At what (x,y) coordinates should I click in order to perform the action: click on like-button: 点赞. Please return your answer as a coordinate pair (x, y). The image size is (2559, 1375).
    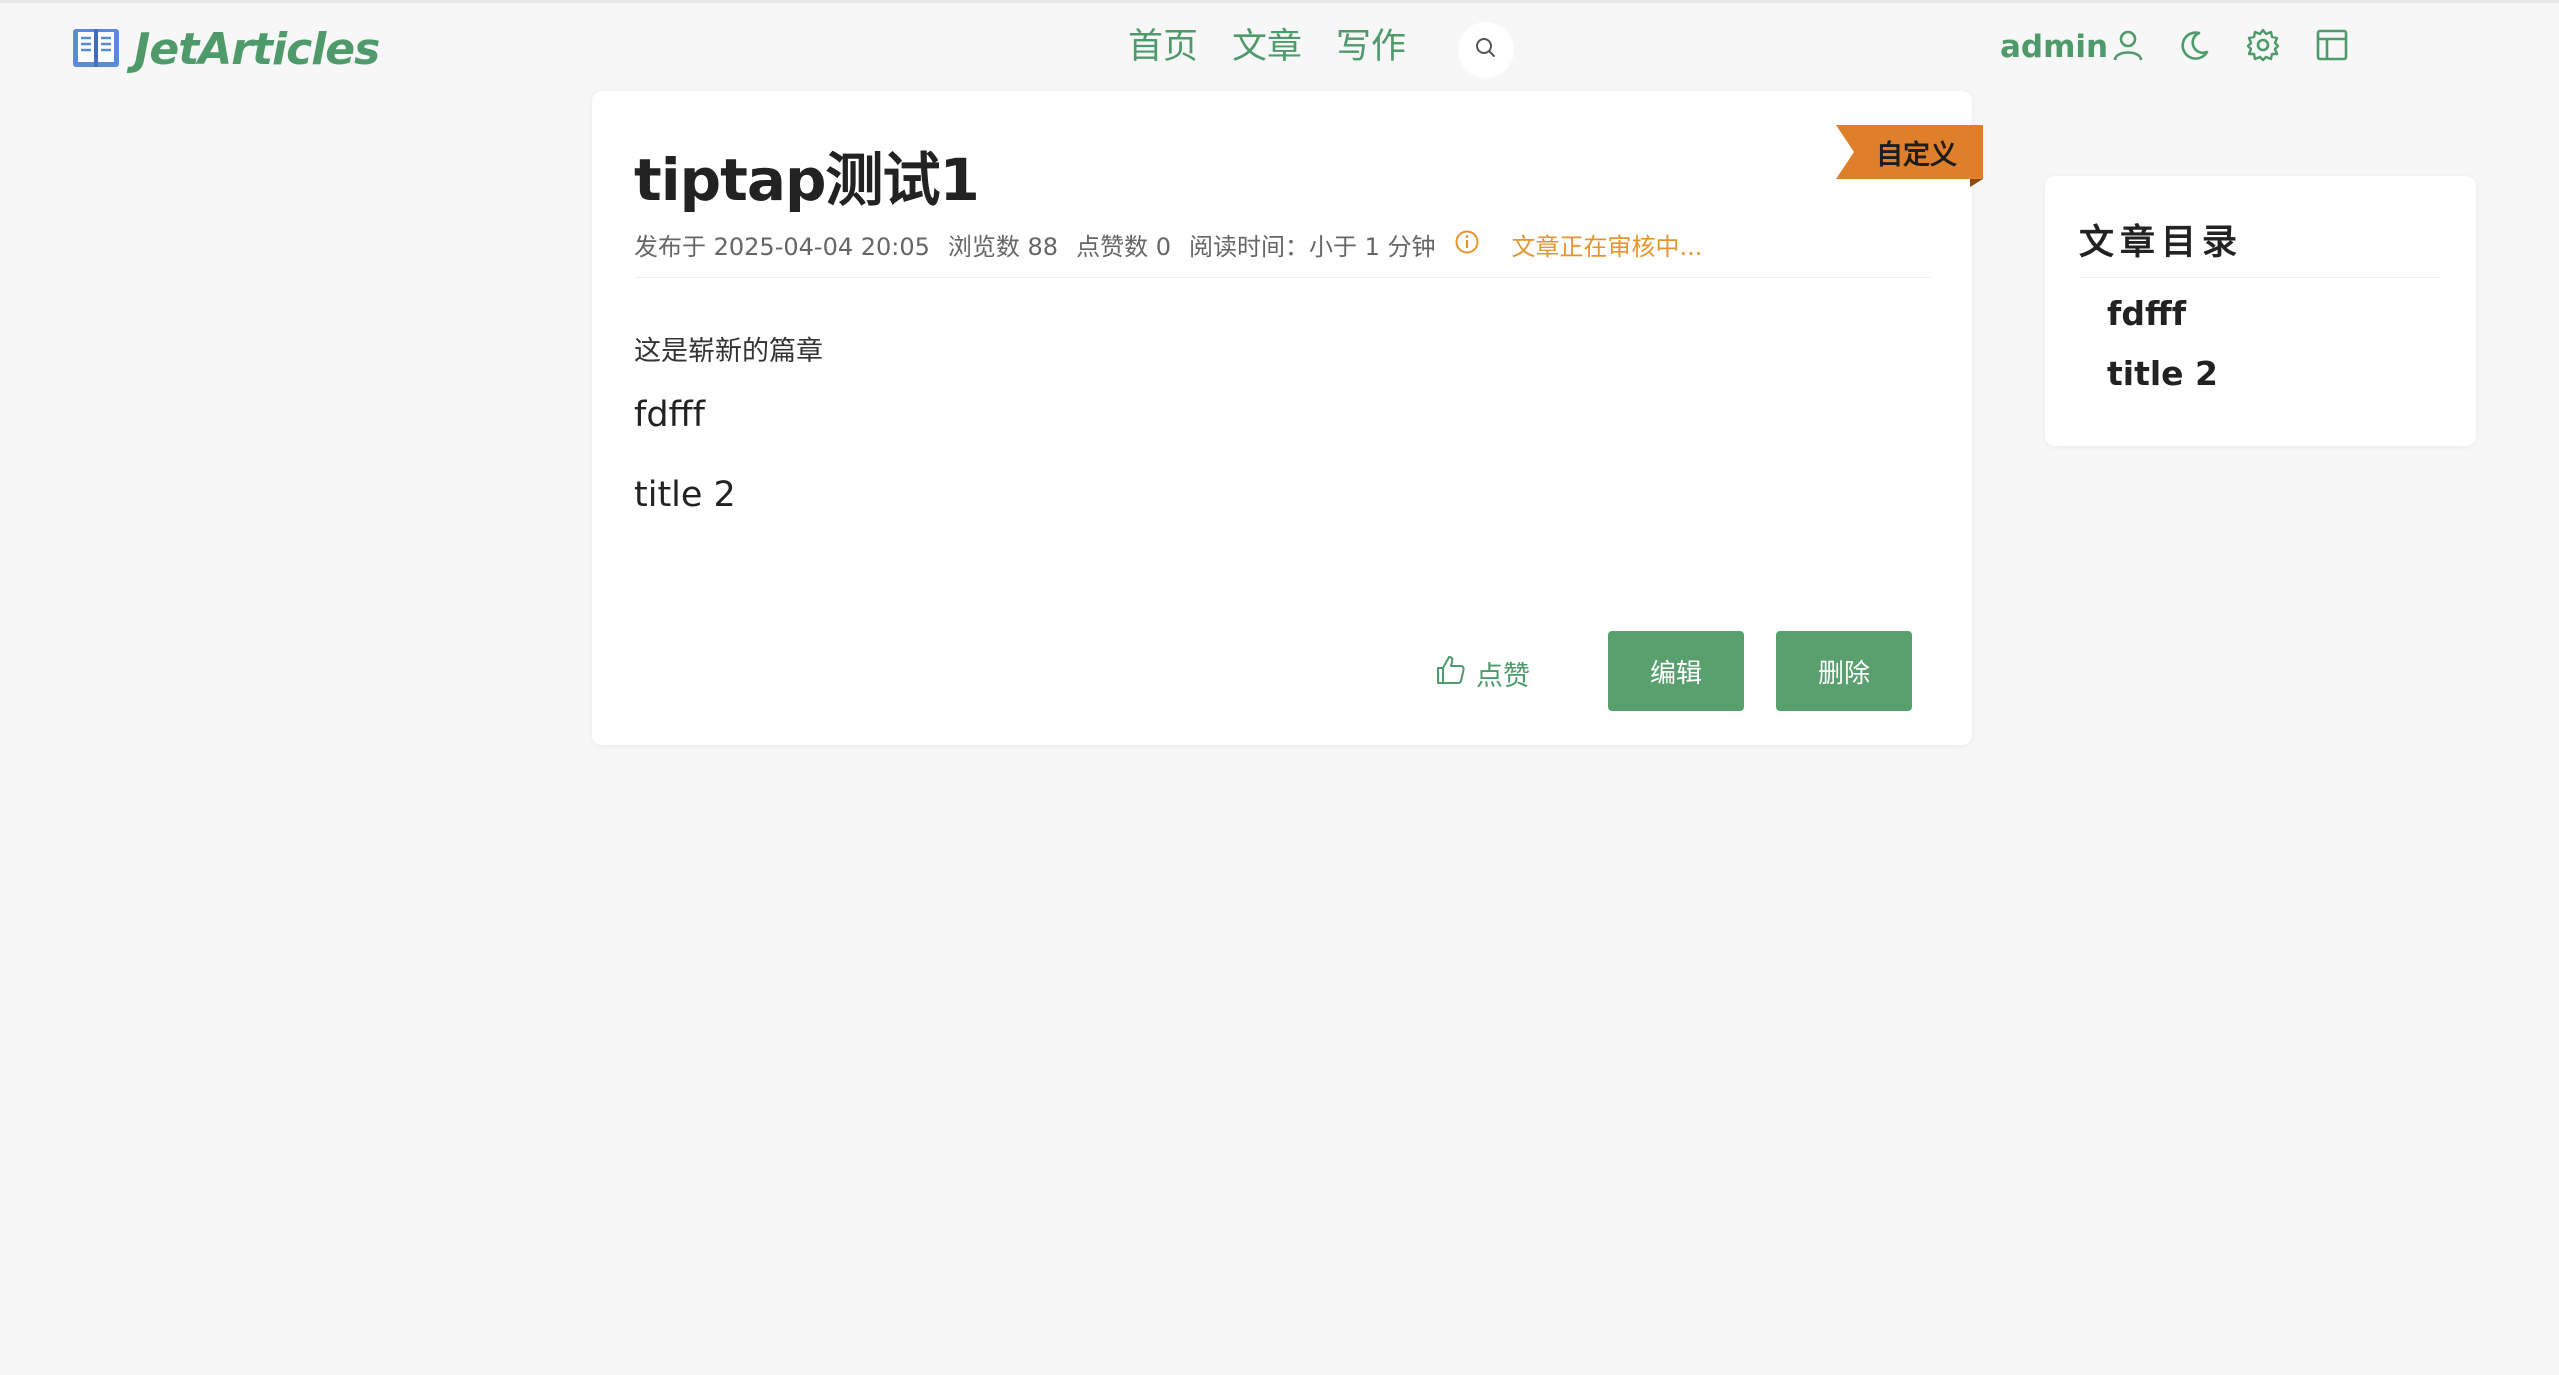
    Looking at the image, I should click on (1482, 673).